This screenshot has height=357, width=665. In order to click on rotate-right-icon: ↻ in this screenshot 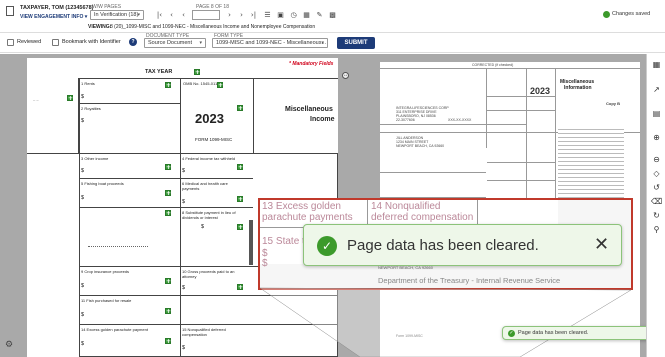, I will do `click(656, 215)`.